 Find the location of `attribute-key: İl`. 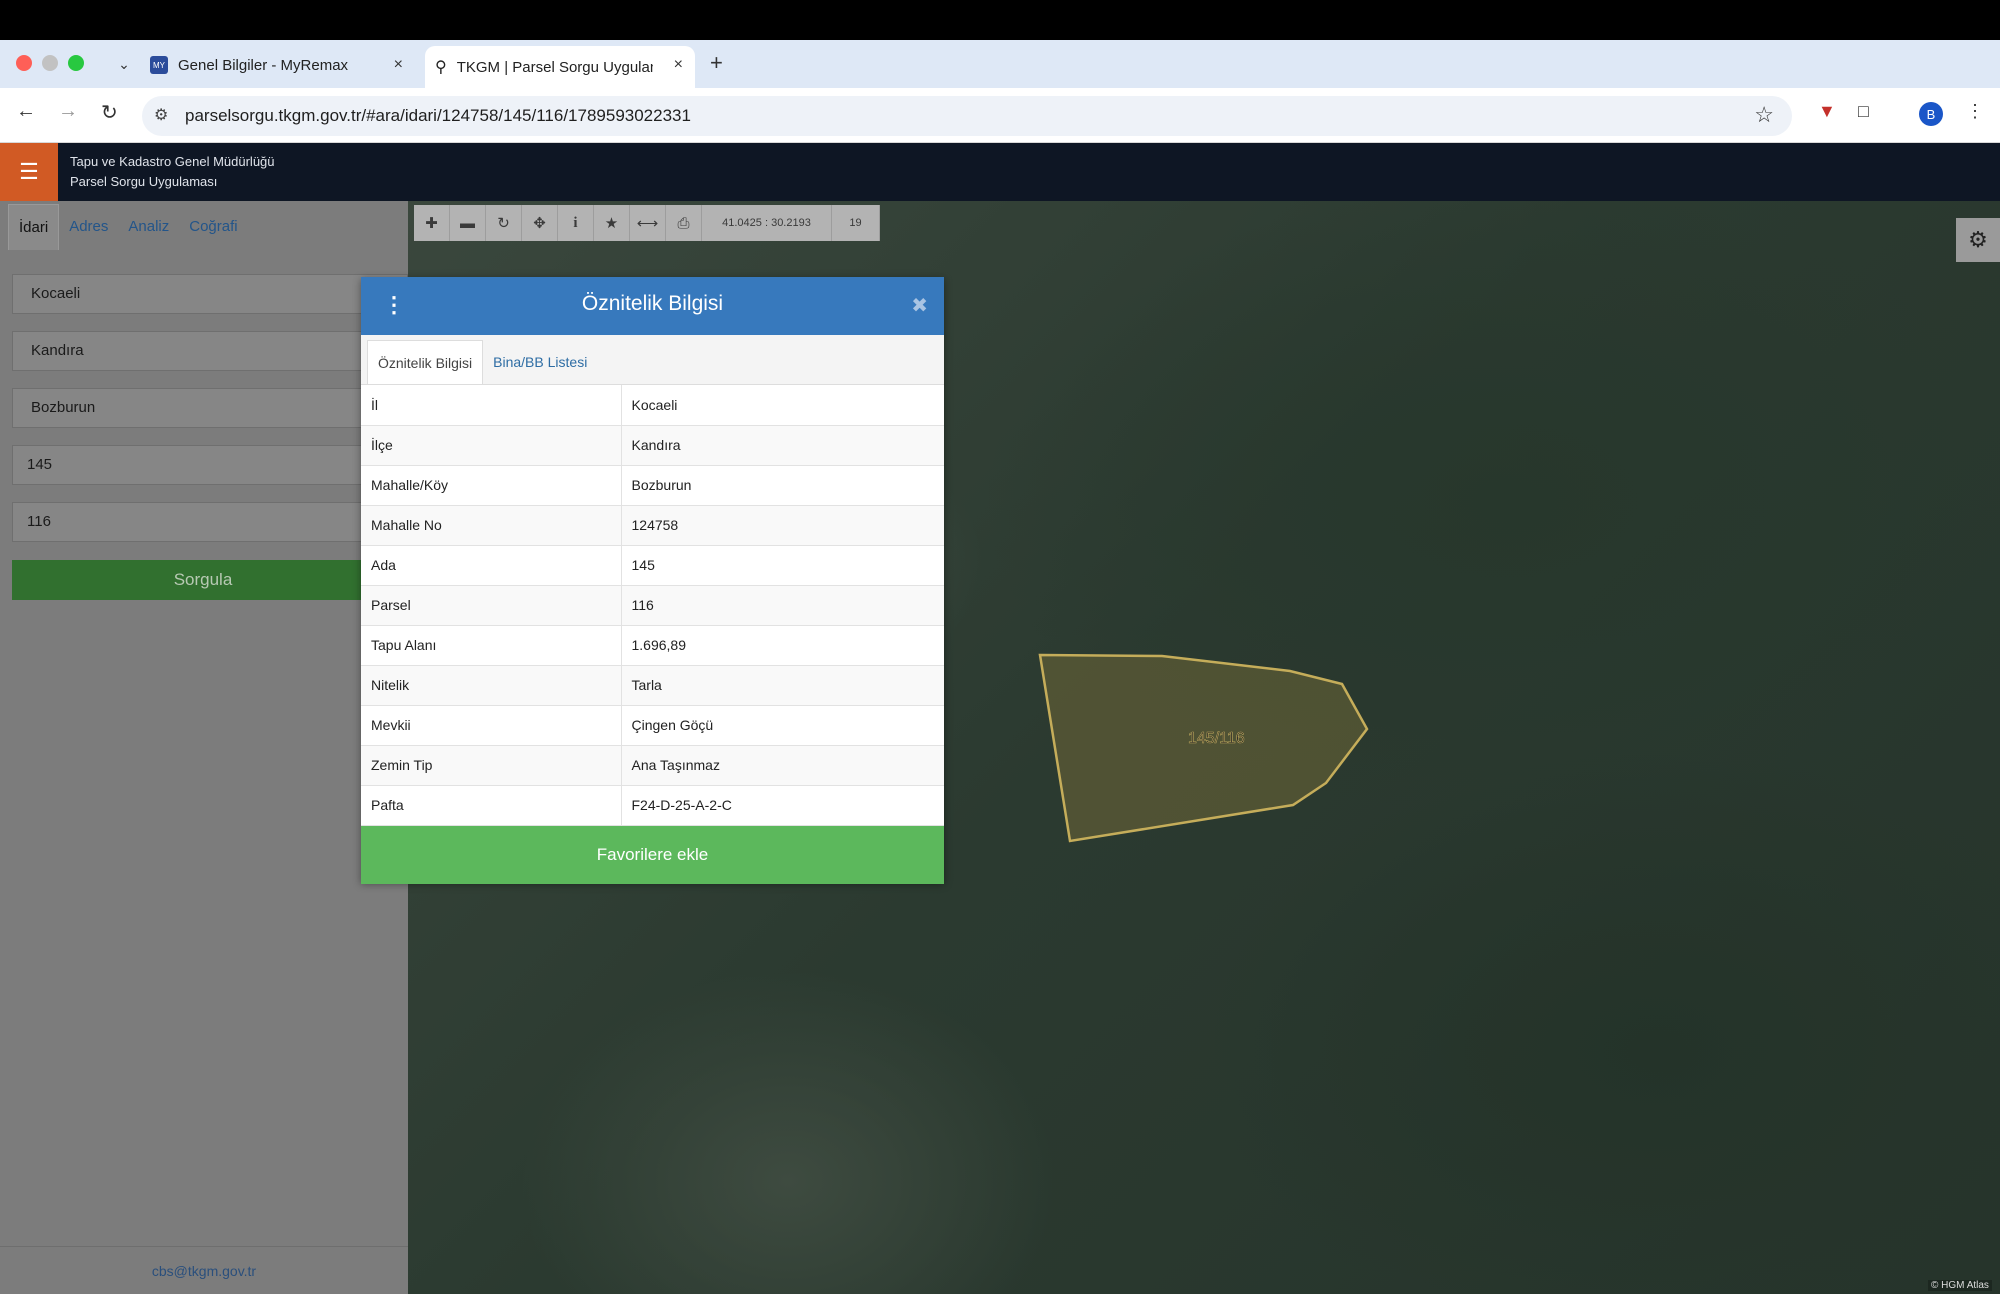

attribute-key: İl is located at coordinates (491, 405).